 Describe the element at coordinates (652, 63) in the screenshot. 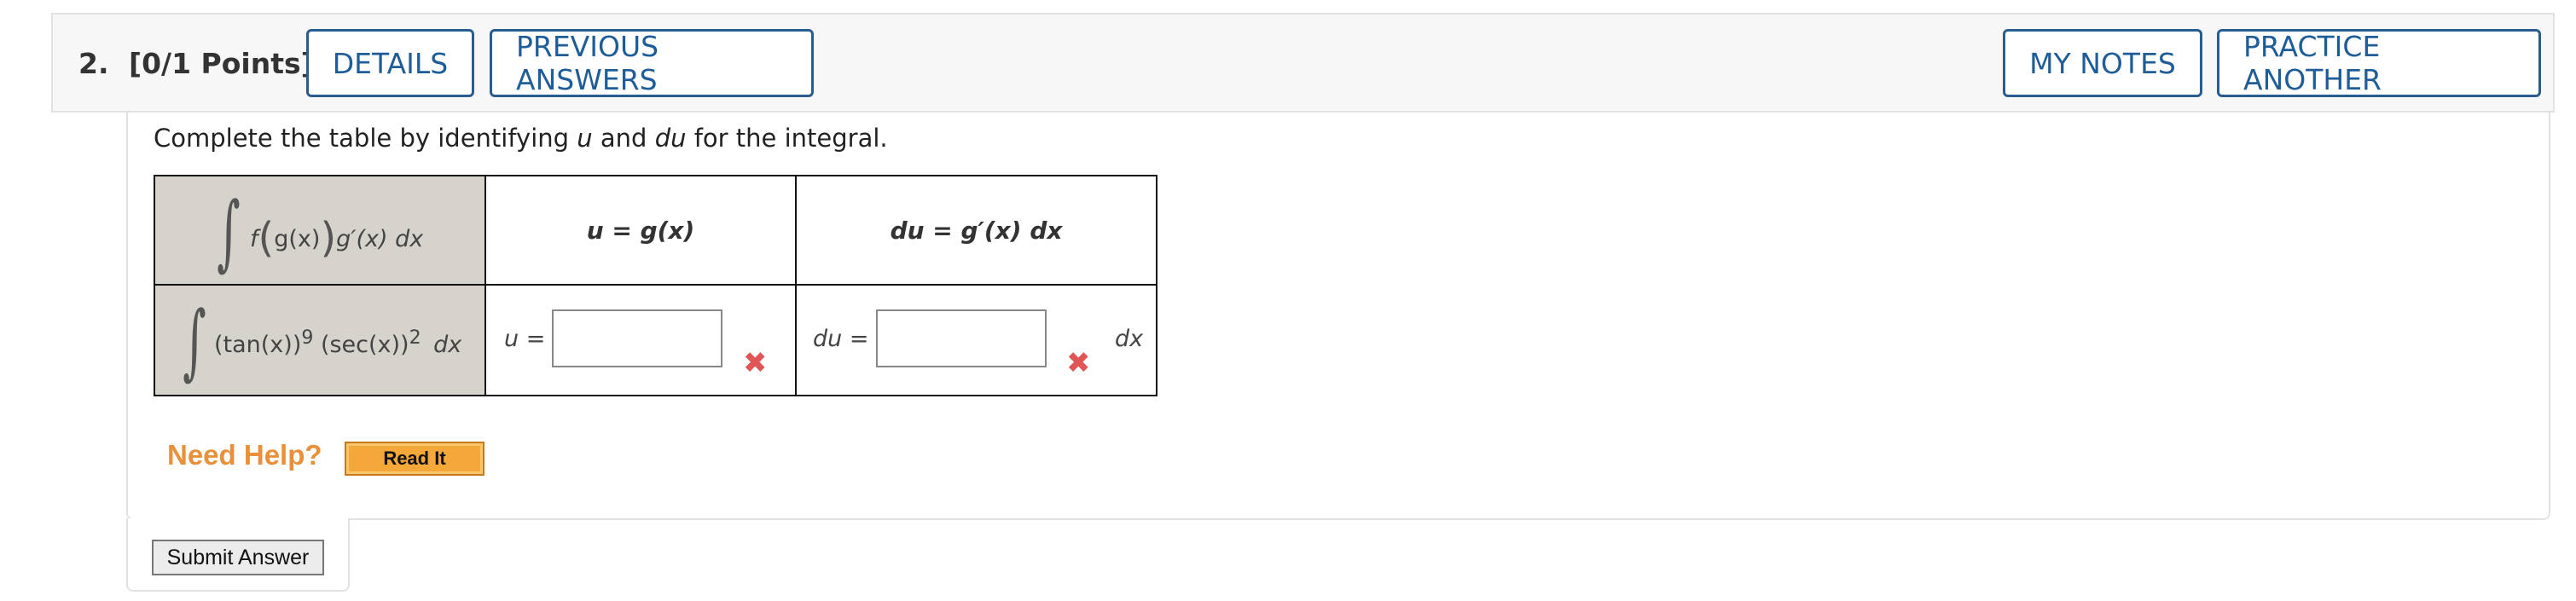

I see `previous-answers-button: PREVIOUS ANSWERS` at that location.